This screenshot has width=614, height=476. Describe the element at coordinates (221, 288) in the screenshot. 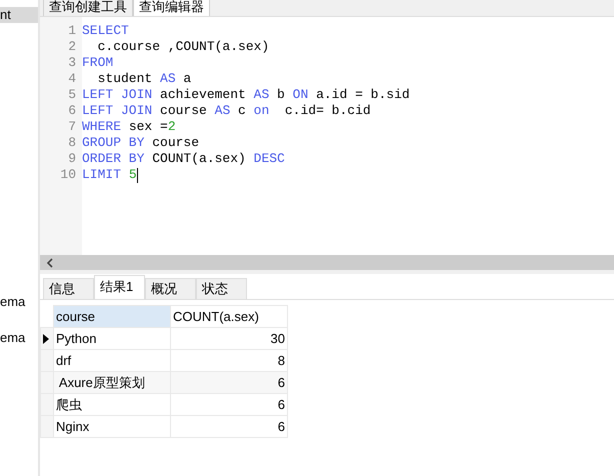

I see `result-tab: 状态` at that location.